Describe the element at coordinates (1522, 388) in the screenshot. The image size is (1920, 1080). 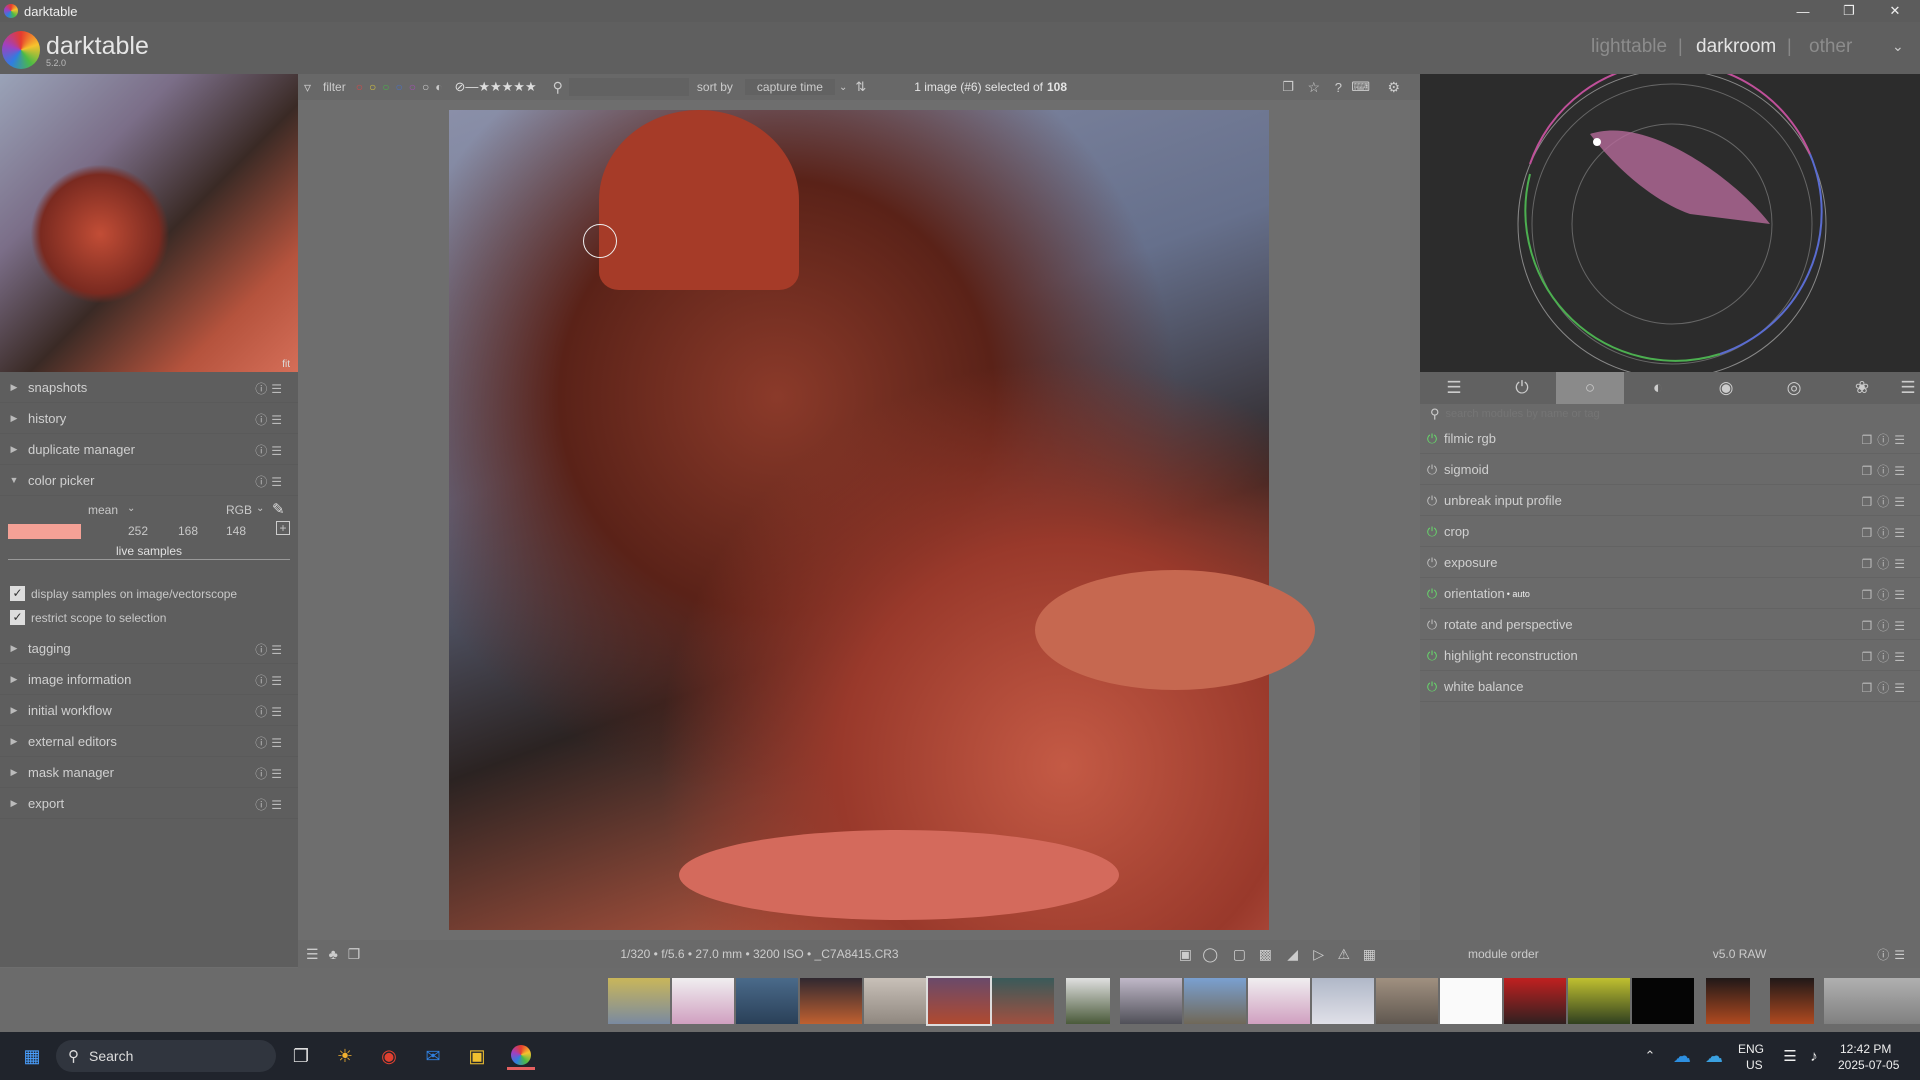
I see `tab-active-modules-icon: ⏻` at that location.